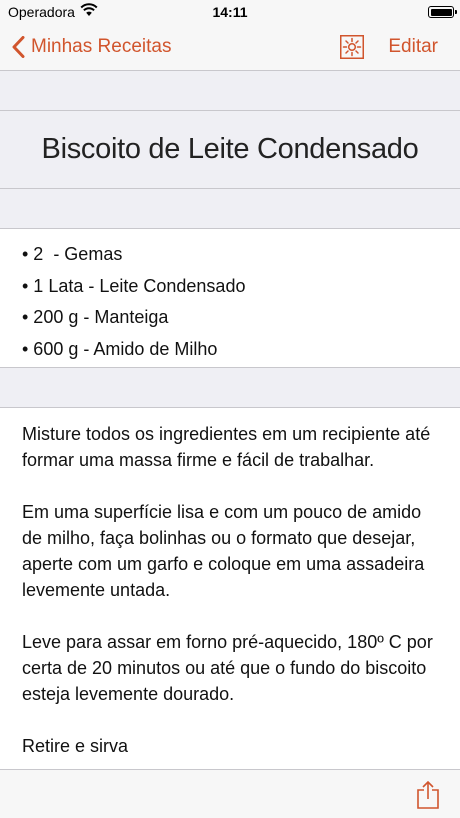  I want to click on share-icon, so click(428, 794).